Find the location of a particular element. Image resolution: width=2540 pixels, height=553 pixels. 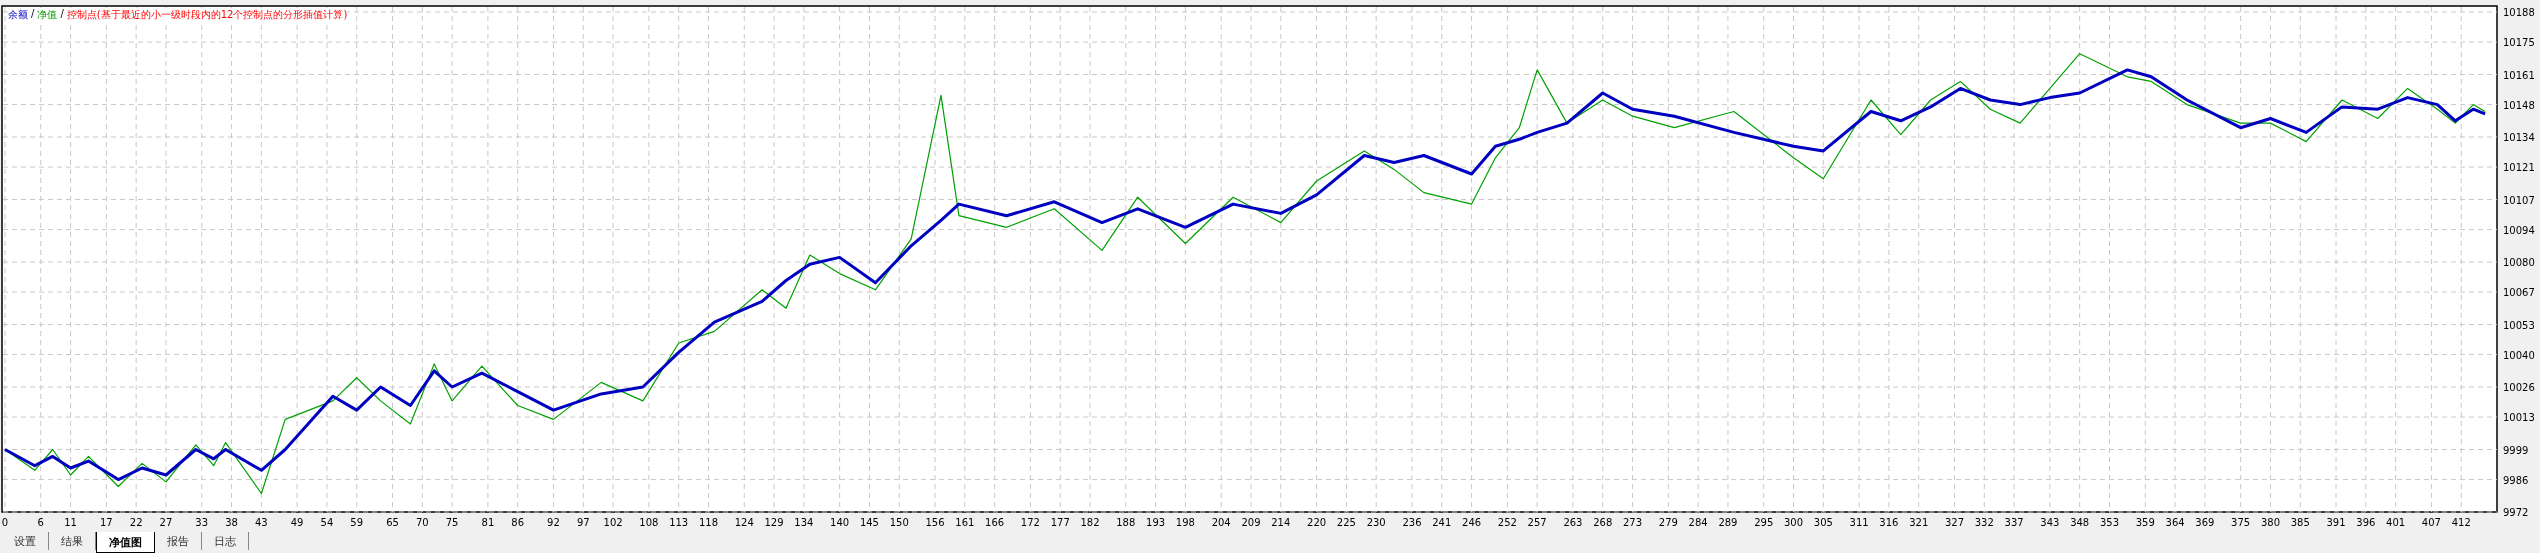

x-tick-label: 364 is located at coordinates (2175, 522).